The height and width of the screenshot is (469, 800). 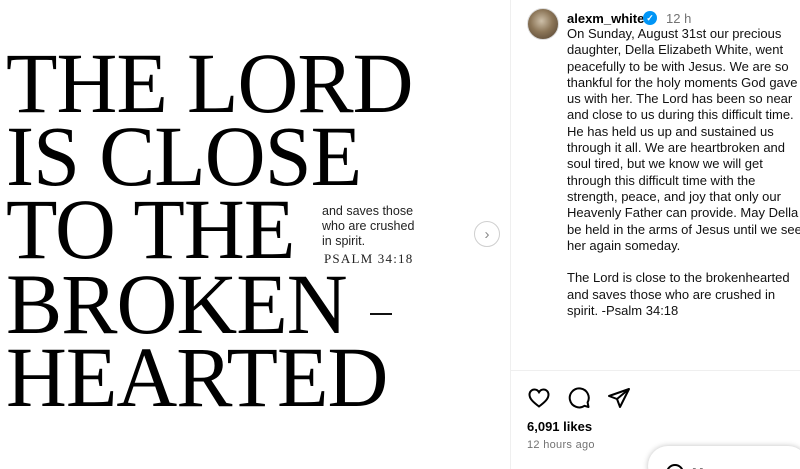 What do you see at coordinates (197, 377) in the screenshot?
I see `image-headline-line: HEARTED` at bounding box center [197, 377].